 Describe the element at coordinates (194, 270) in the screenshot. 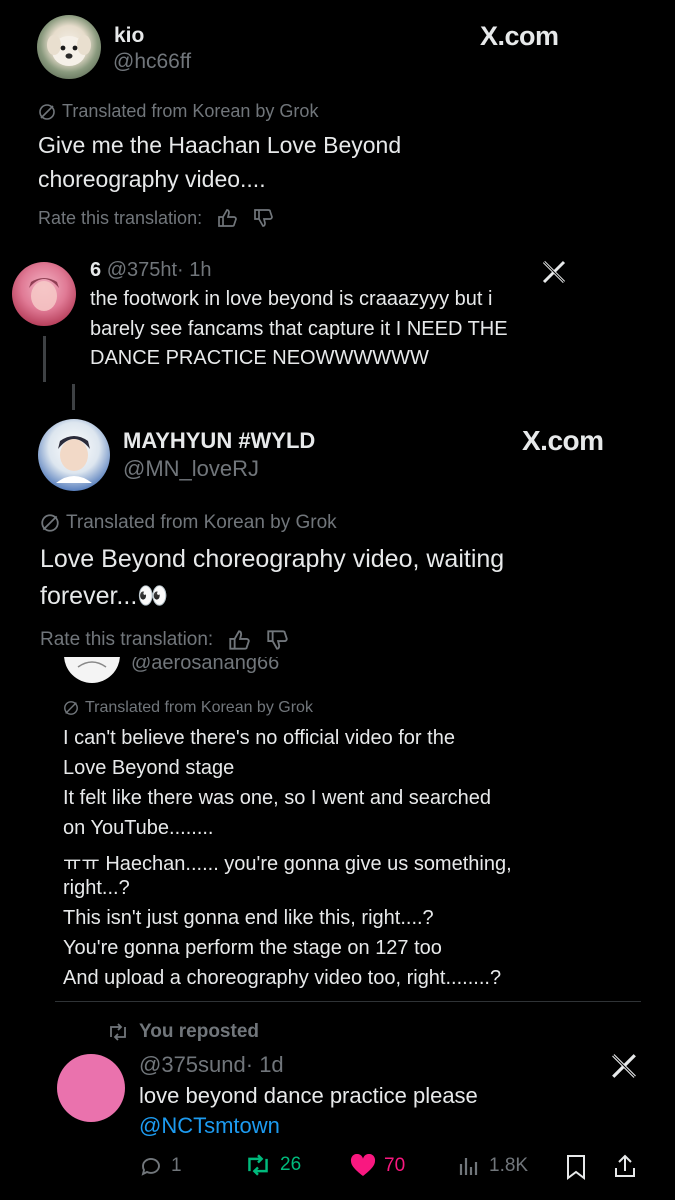

I see `post-time: · 1h` at that location.